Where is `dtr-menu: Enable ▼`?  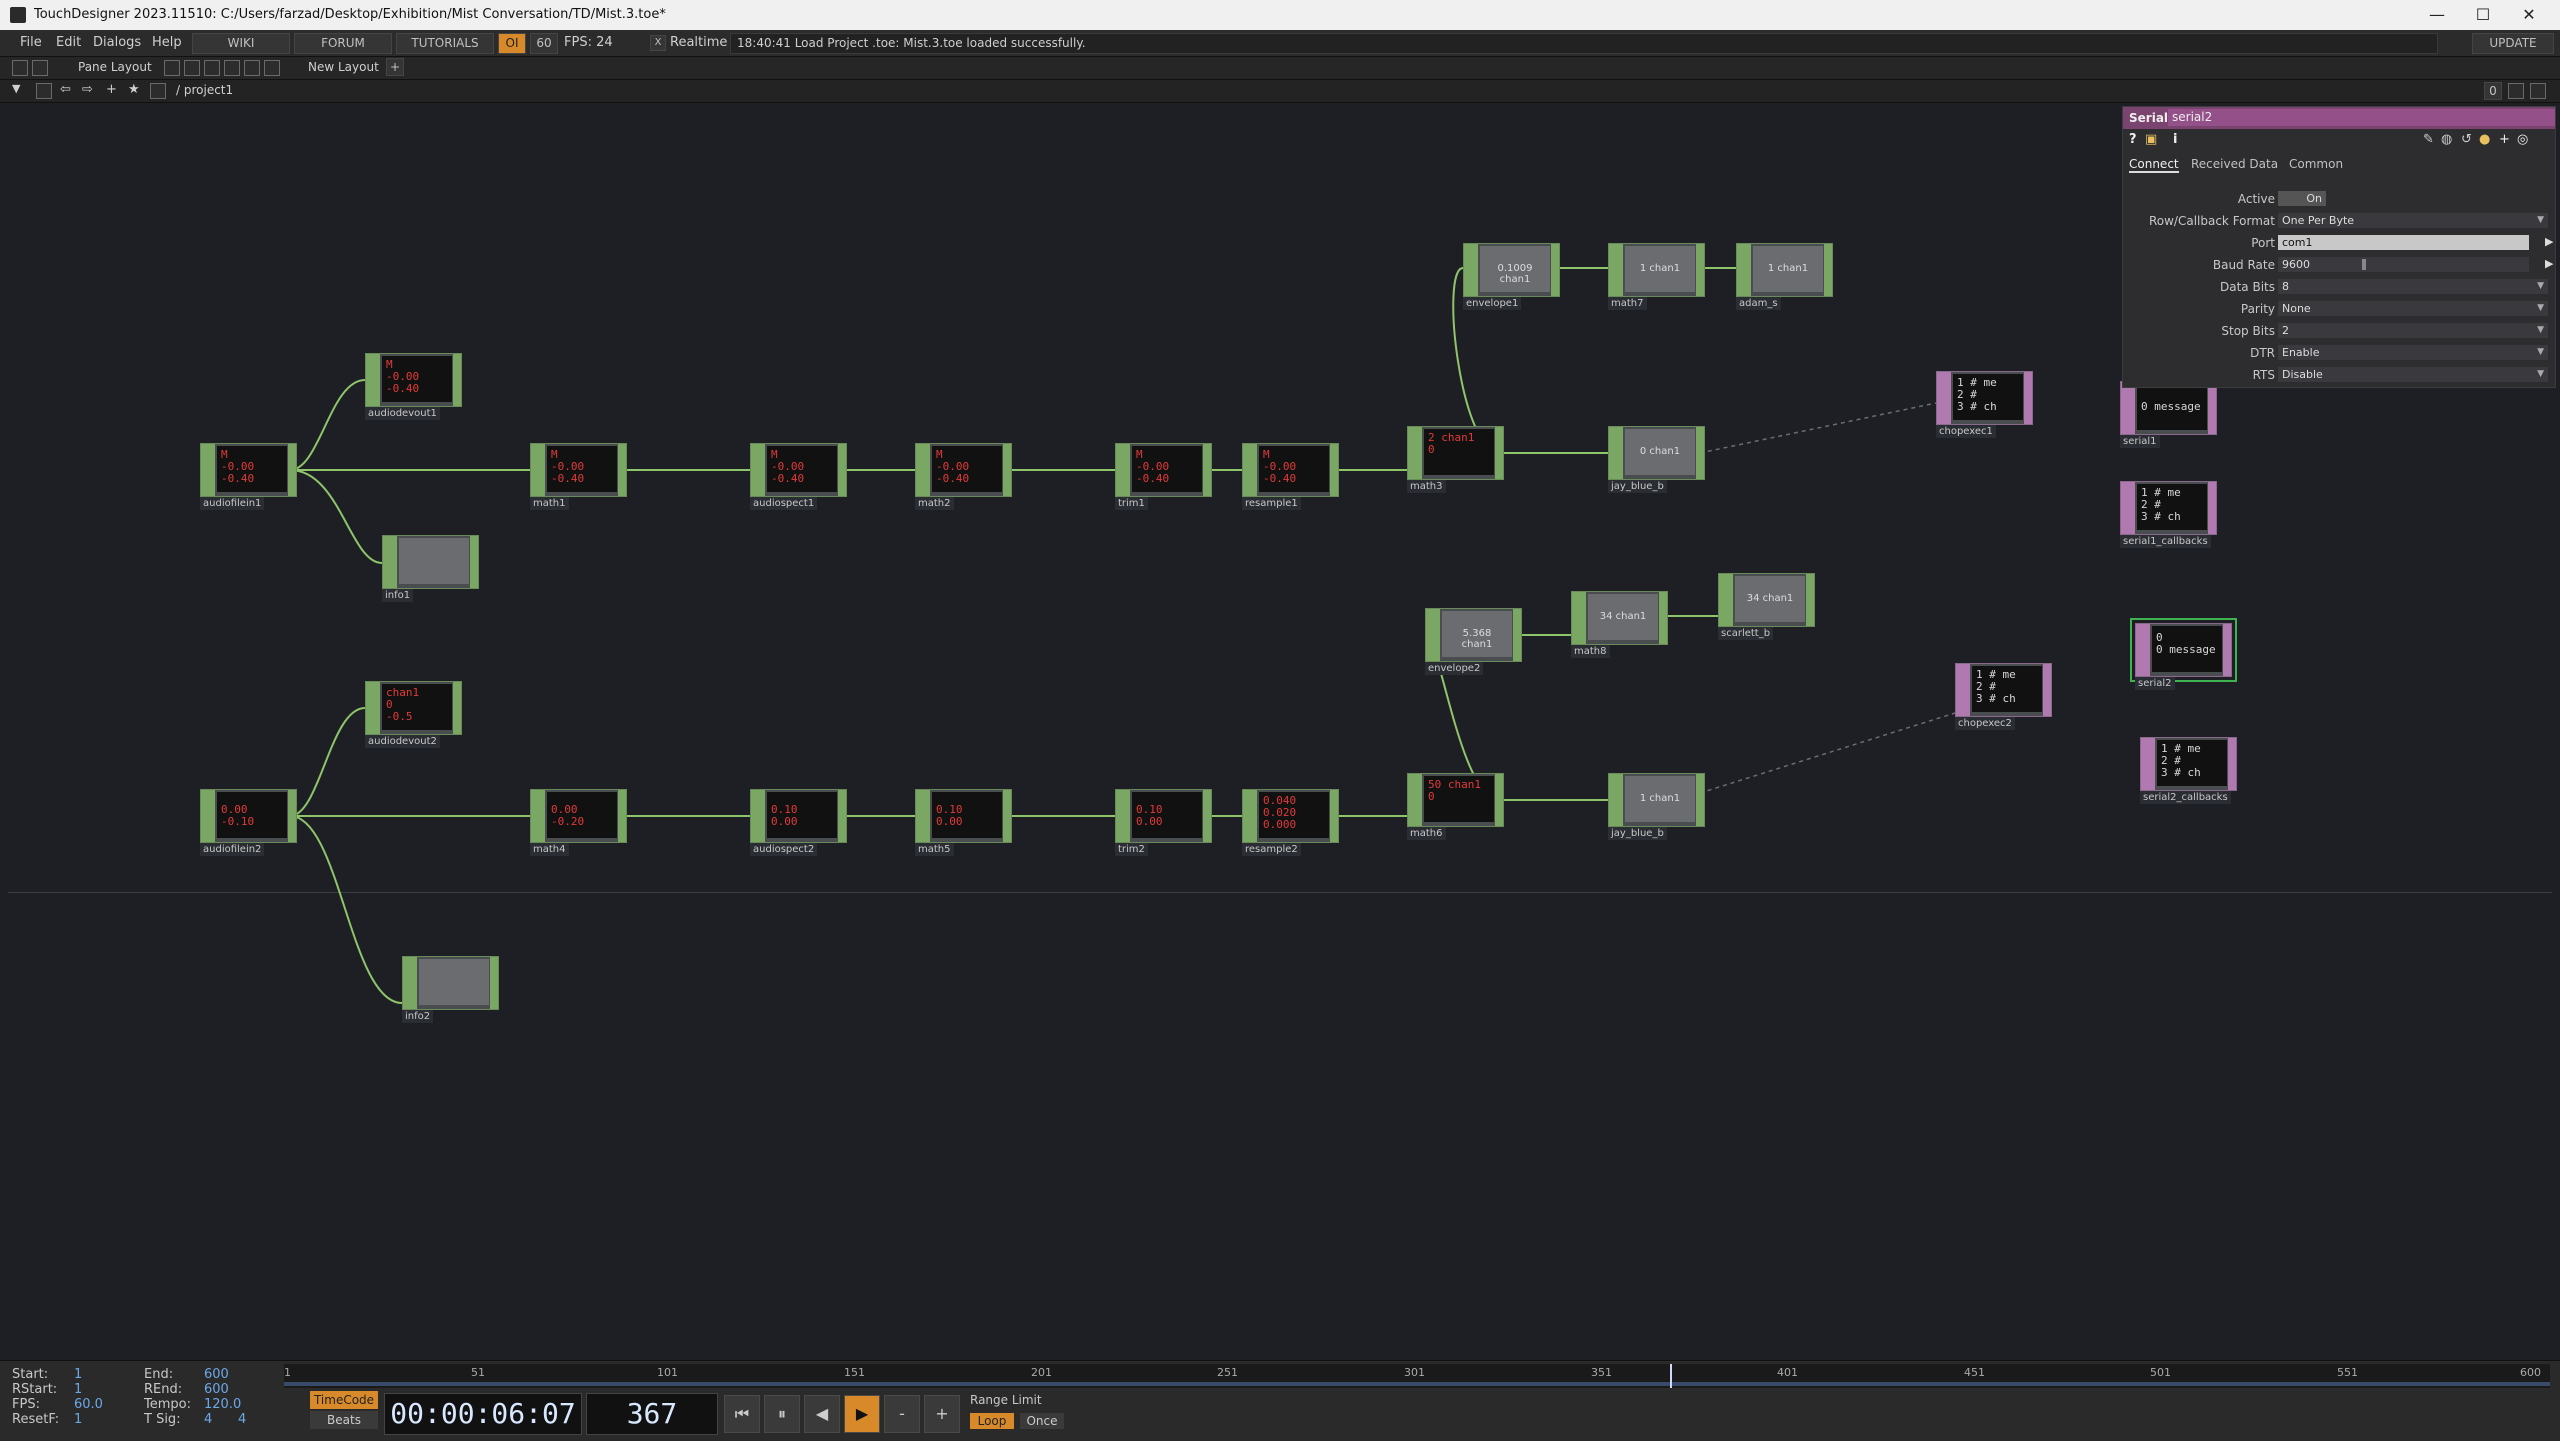
dtr-menu: Enable ▼ is located at coordinates (2413, 352).